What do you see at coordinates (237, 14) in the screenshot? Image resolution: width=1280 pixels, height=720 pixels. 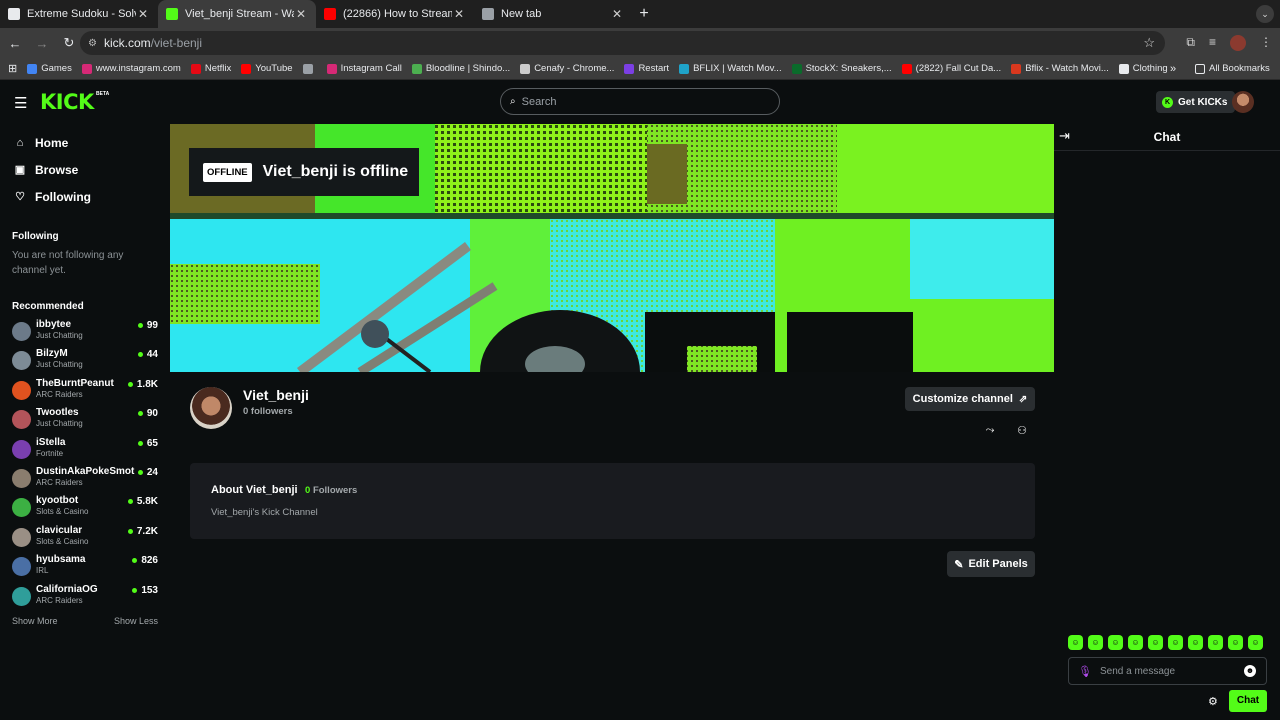 I see `browser-tab: Viet_benji Stream - Watch Liv✕` at bounding box center [237, 14].